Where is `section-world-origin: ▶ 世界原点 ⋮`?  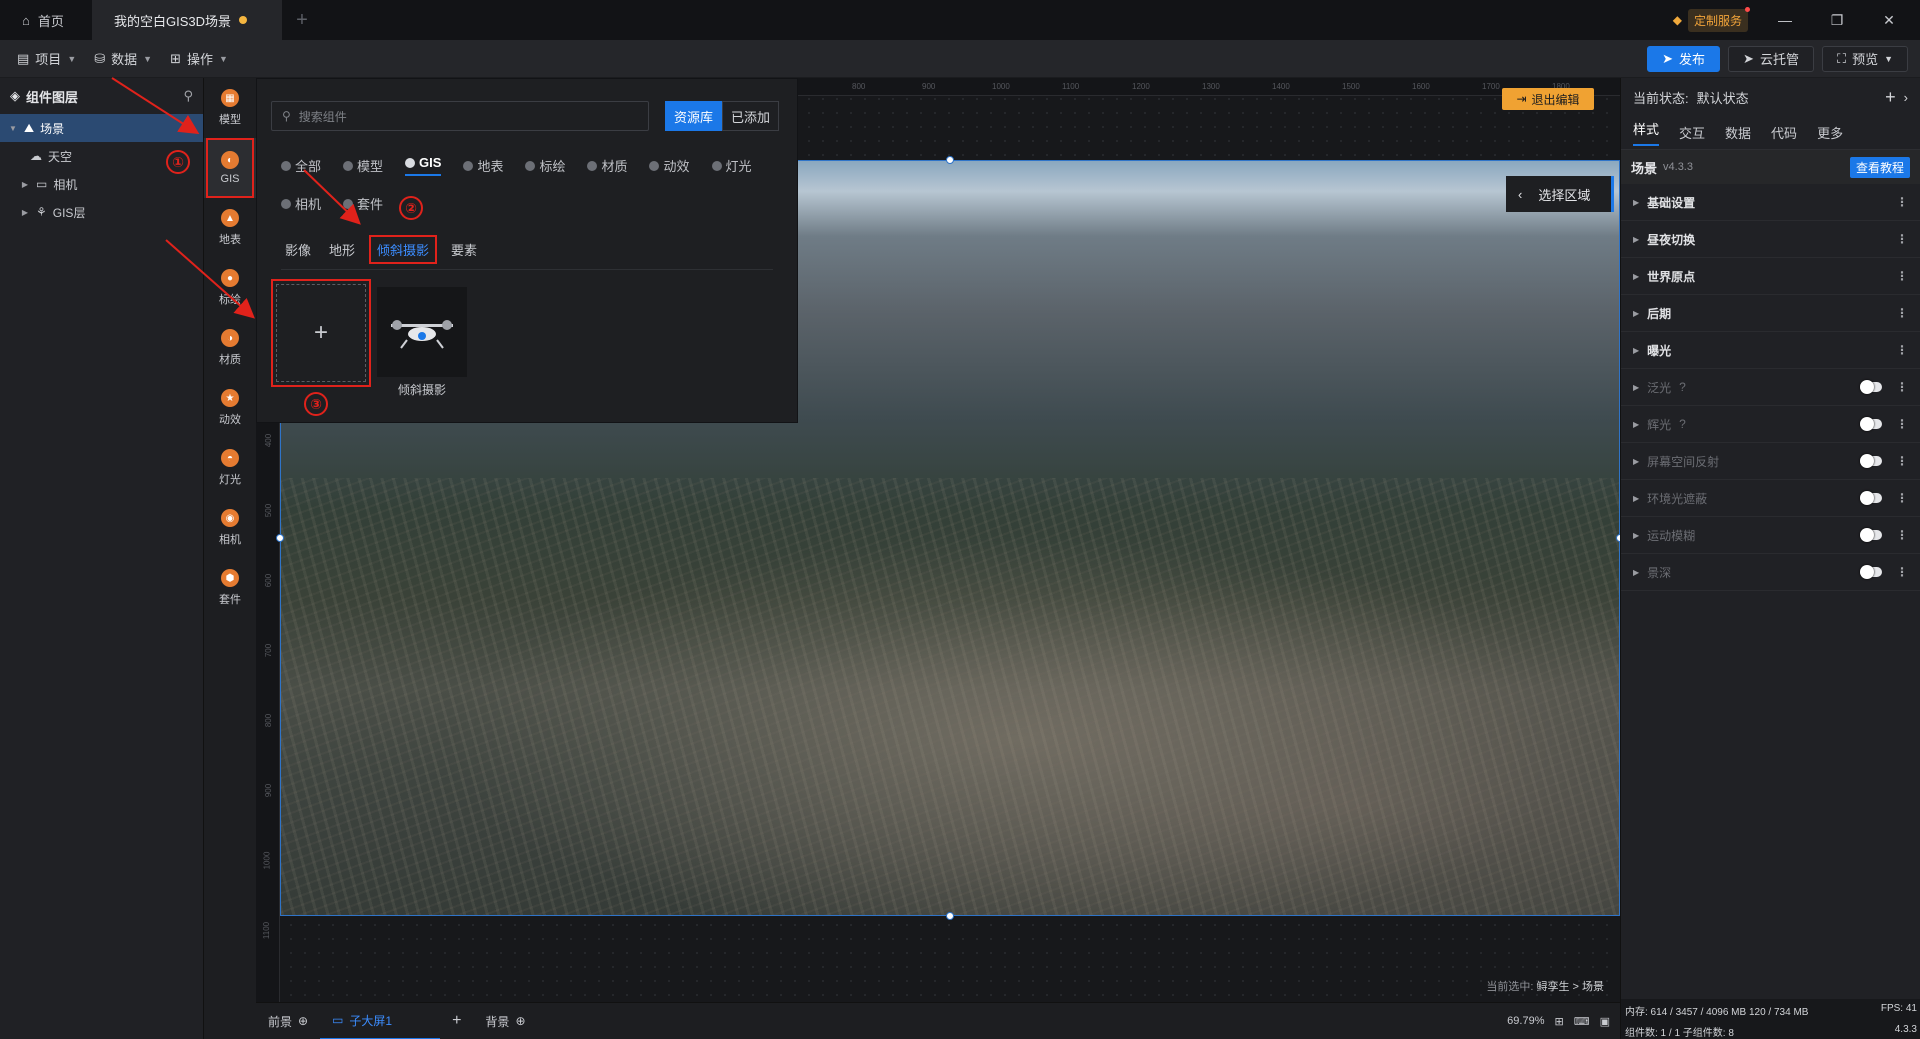 section-world-origin: ▶ 世界原点 ⋮ is located at coordinates (1770, 276).